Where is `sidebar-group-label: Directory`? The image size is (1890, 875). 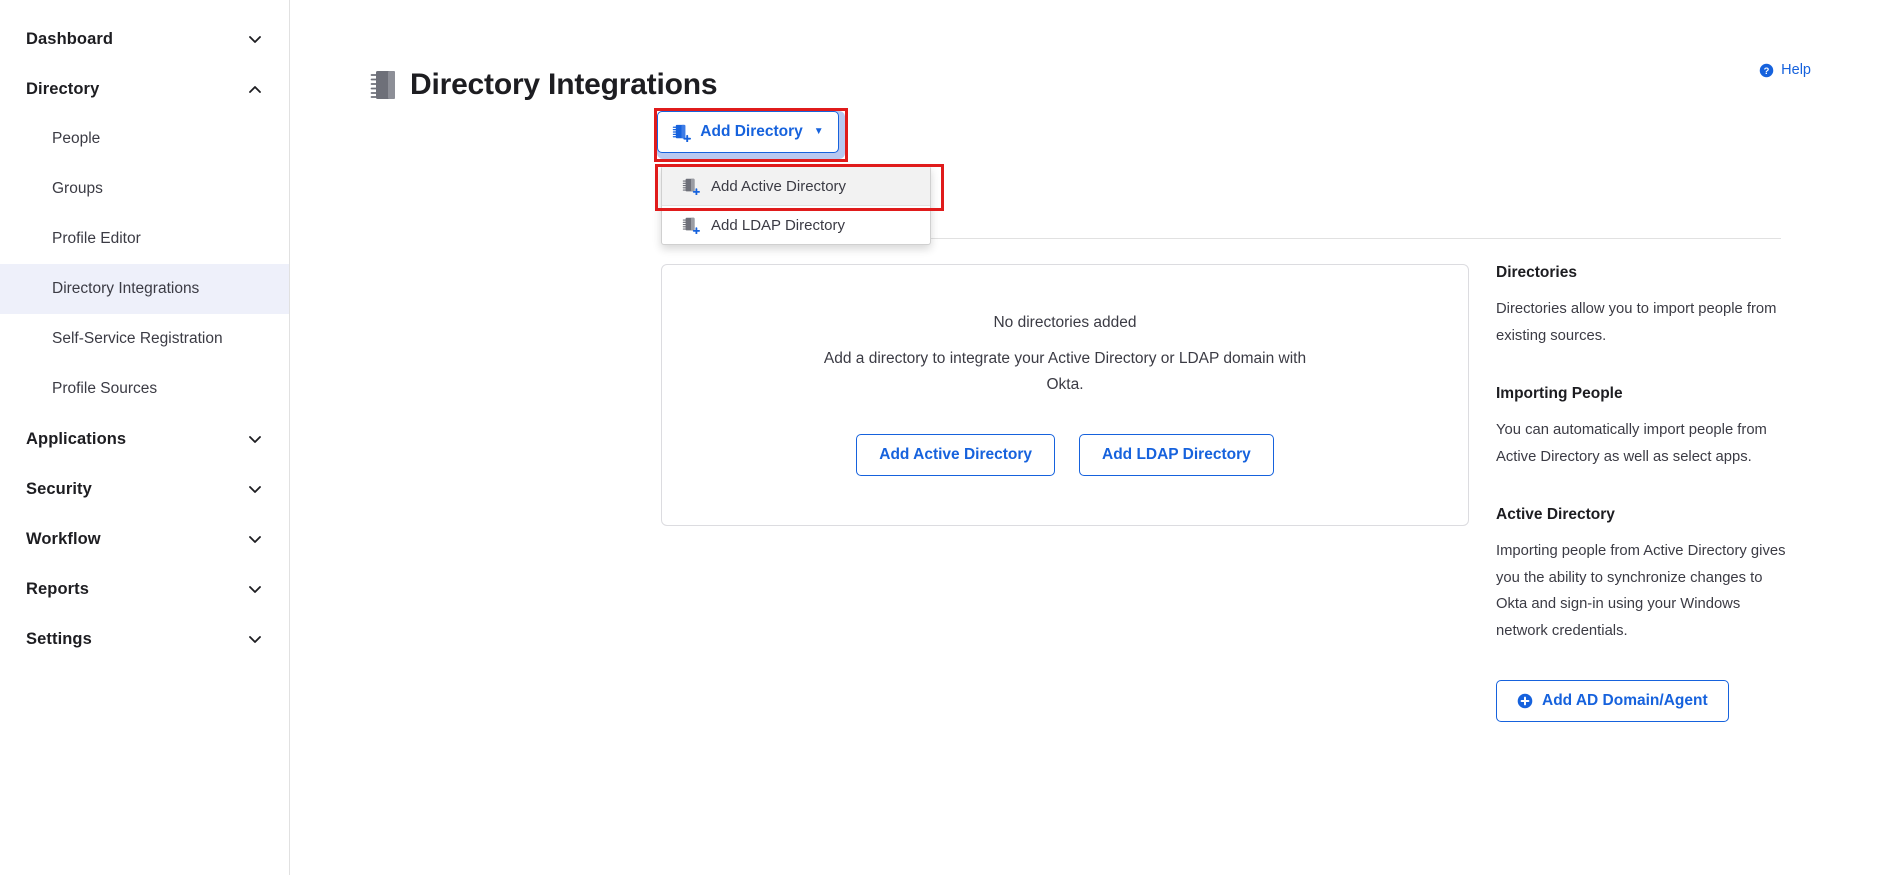 sidebar-group-label: Directory is located at coordinates (63, 88).